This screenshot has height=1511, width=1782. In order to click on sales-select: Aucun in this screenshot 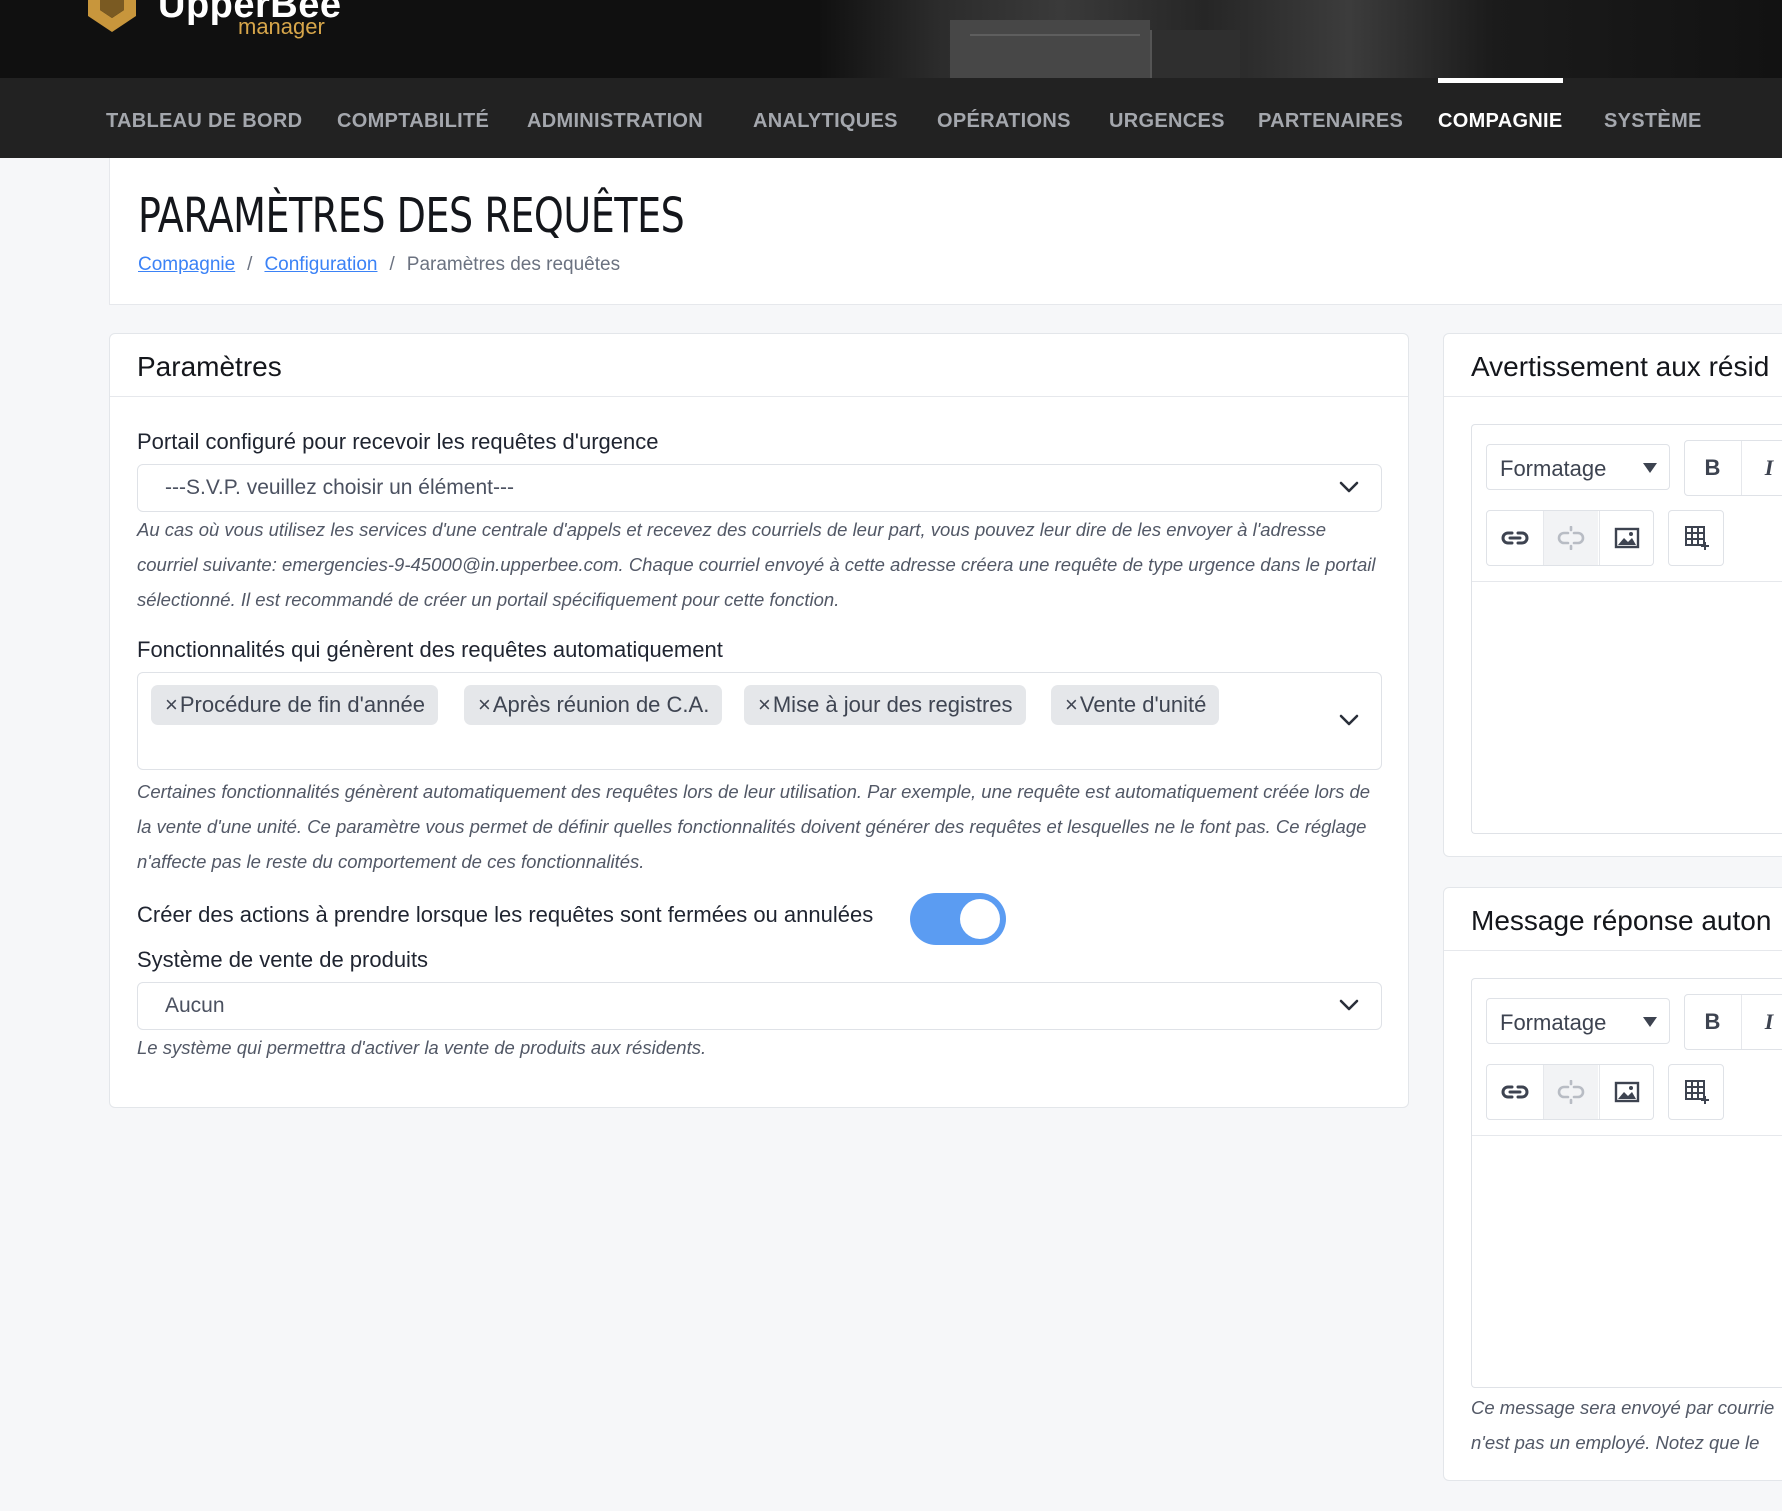, I will do `click(759, 1006)`.